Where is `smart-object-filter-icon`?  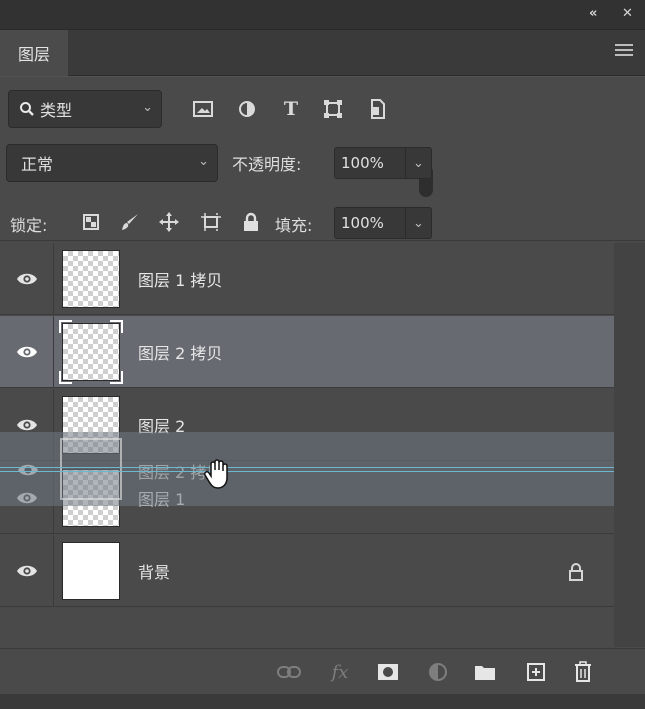 smart-object-filter-icon is located at coordinates (378, 109).